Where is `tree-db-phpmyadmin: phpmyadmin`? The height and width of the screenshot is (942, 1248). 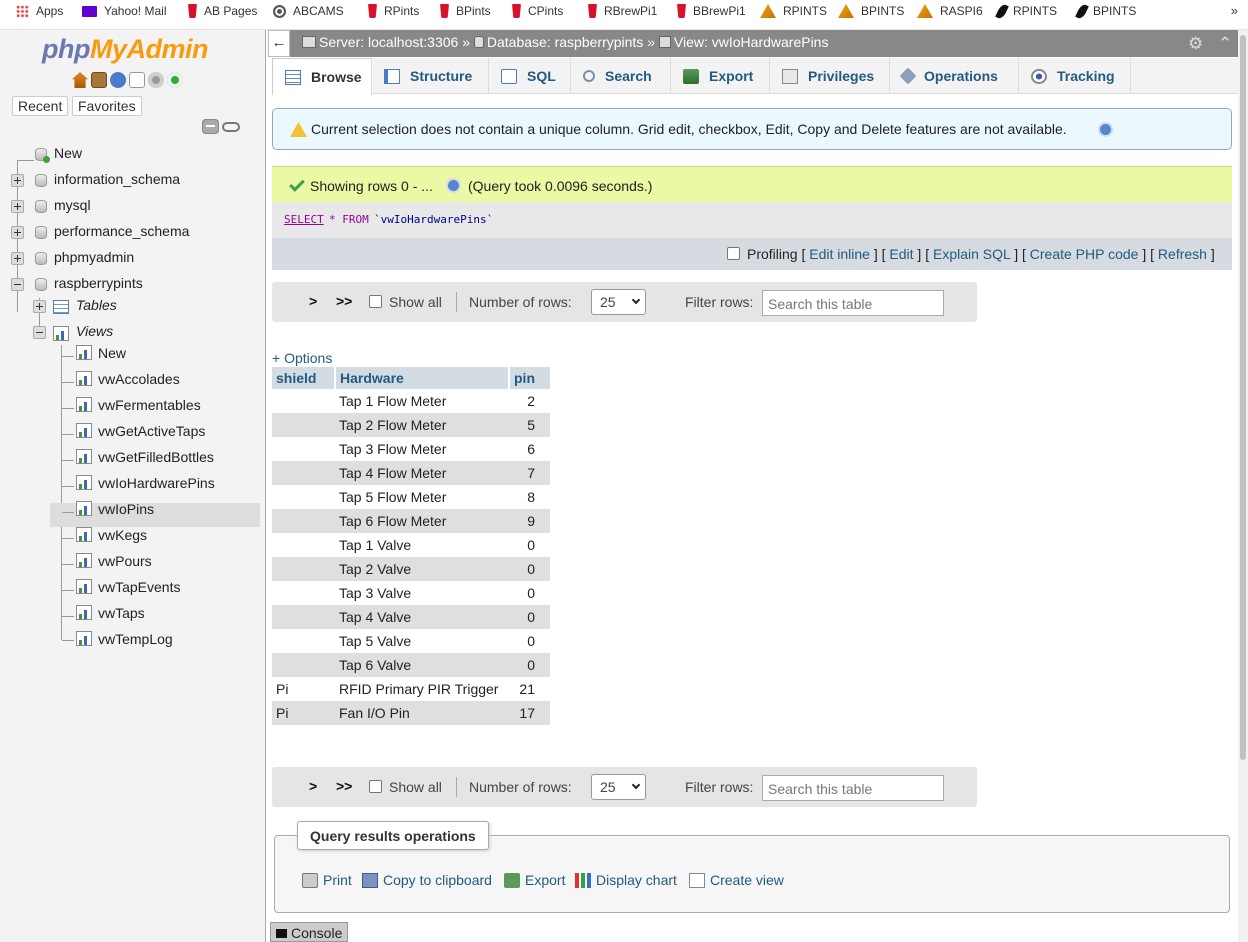 tree-db-phpmyadmin: phpmyadmin is located at coordinates (94, 257).